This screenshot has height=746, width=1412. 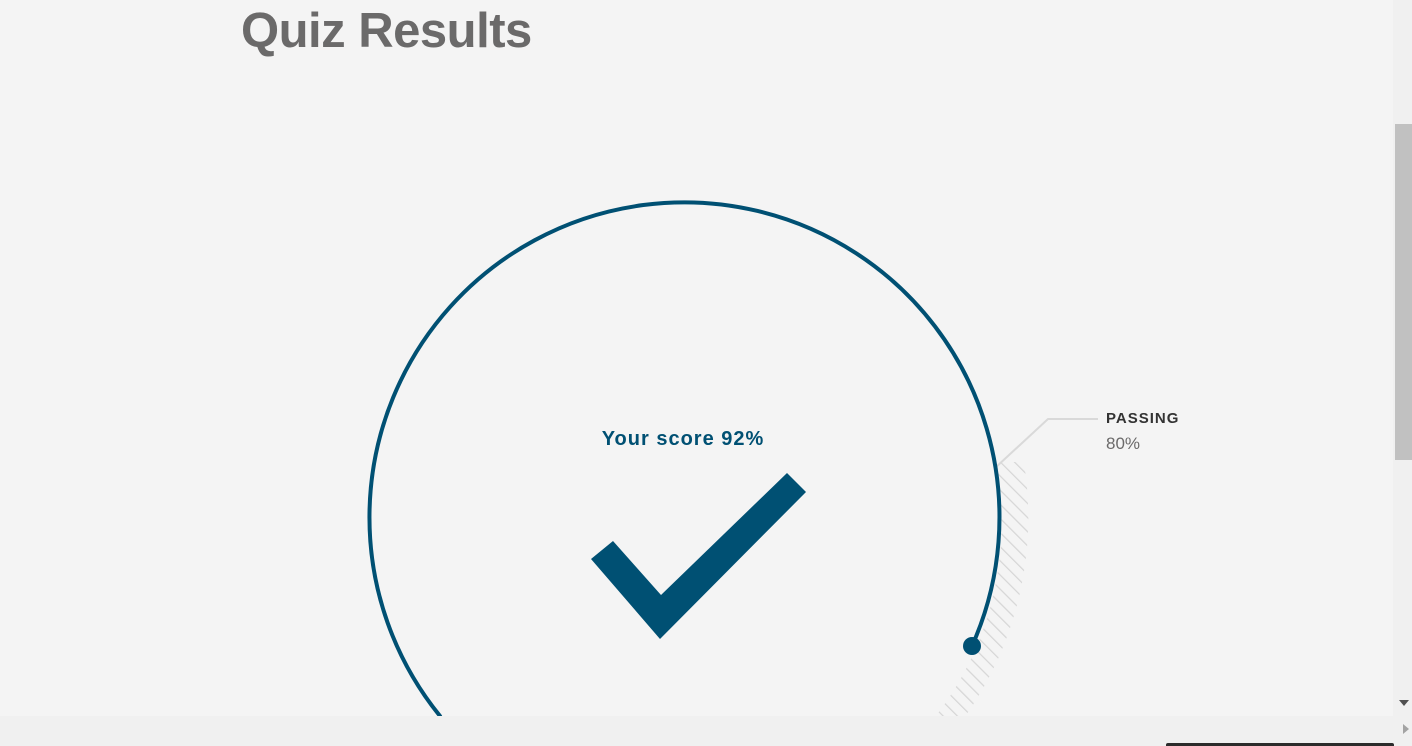 What do you see at coordinates (972, 646) in the screenshot?
I see `score-marker` at bounding box center [972, 646].